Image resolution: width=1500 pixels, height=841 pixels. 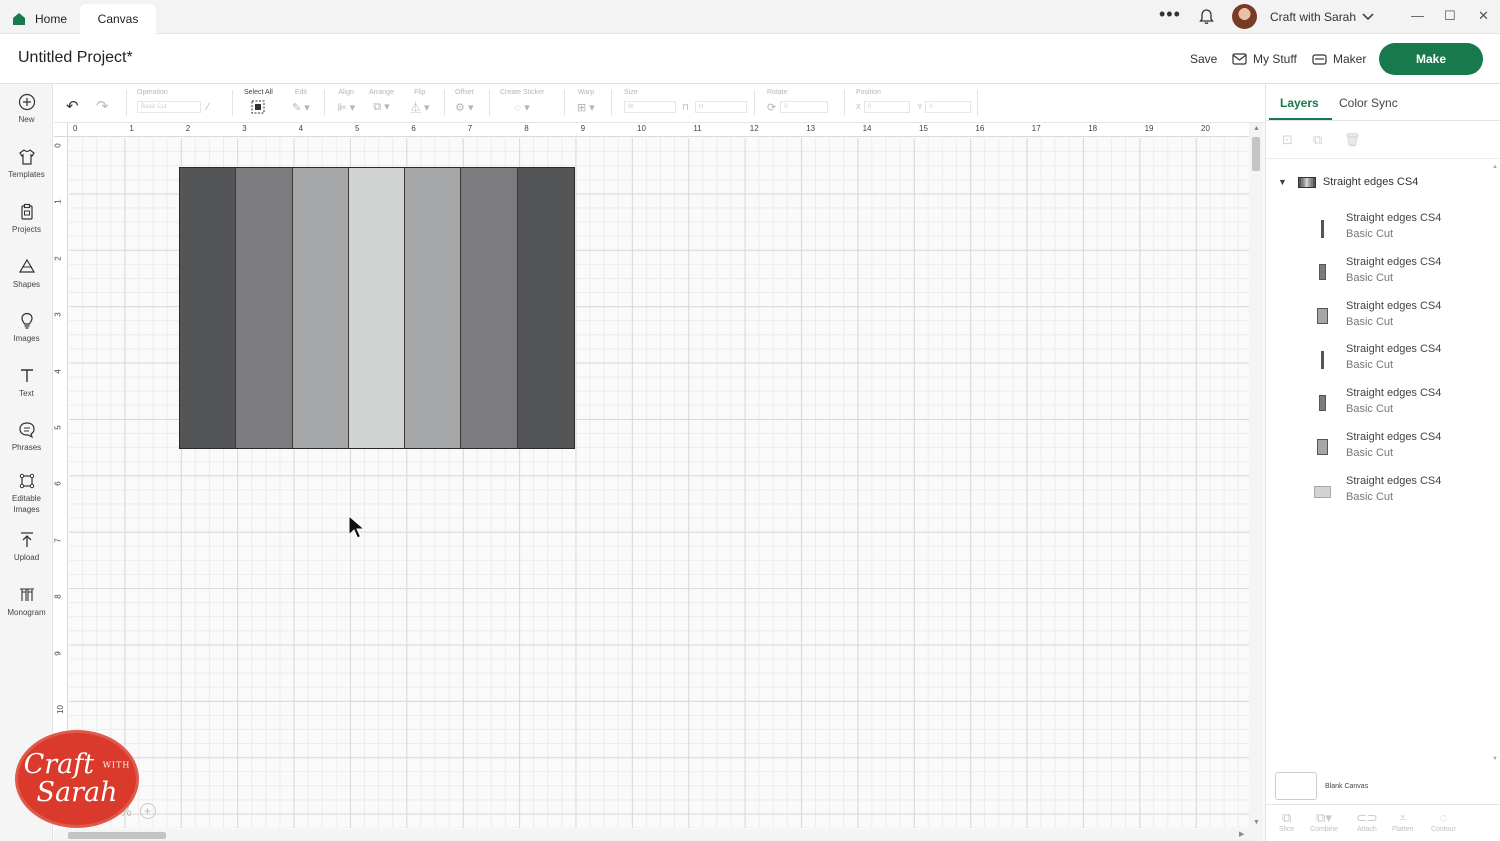 I want to click on my-stuff-button: My Stuff, so click(x=1264, y=59).